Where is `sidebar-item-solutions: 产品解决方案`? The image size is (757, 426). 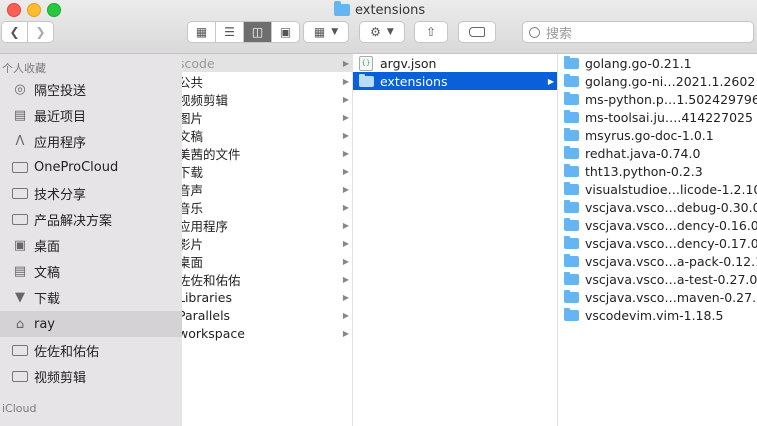 sidebar-item-solutions: 产品解决方案 is located at coordinates (91, 219).